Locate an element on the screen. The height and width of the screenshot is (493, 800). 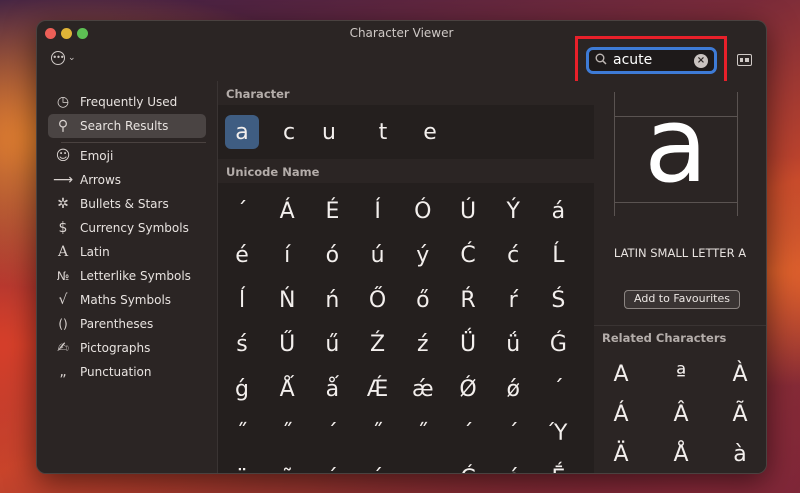
ellipsis-icon: ••• is located at coordinates (58, 58).